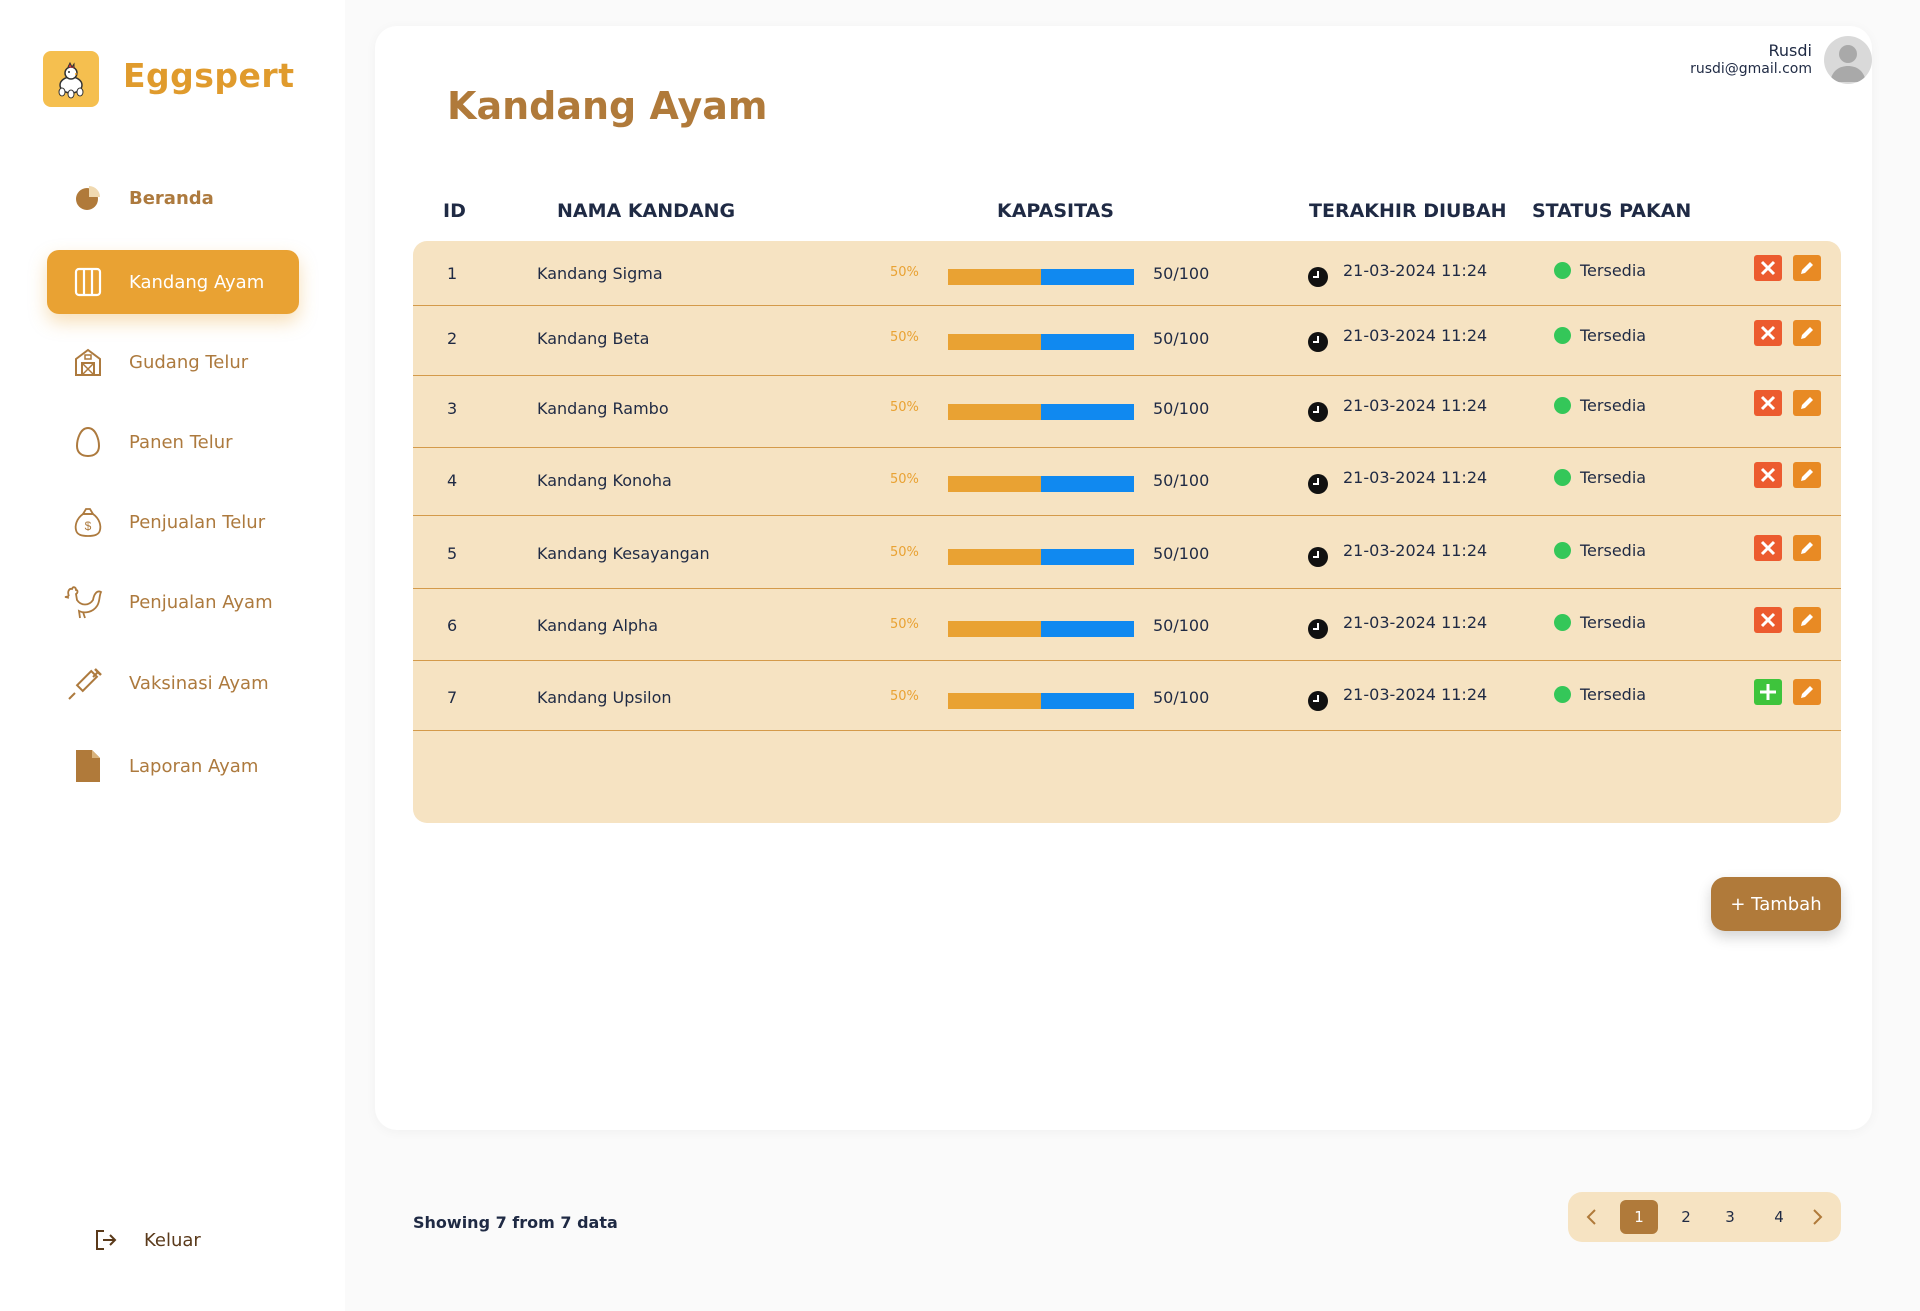  I want to click on sidebar-item-label: Kandang Ayam, so click(197, 282).